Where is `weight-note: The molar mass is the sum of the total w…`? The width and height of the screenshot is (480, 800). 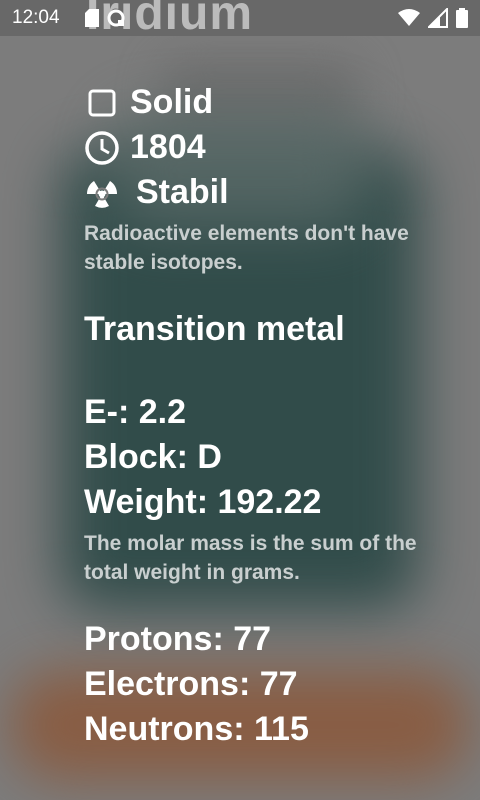
weight-note: The molar mass is the sum of the total w… is located at coordinates (250, 558).